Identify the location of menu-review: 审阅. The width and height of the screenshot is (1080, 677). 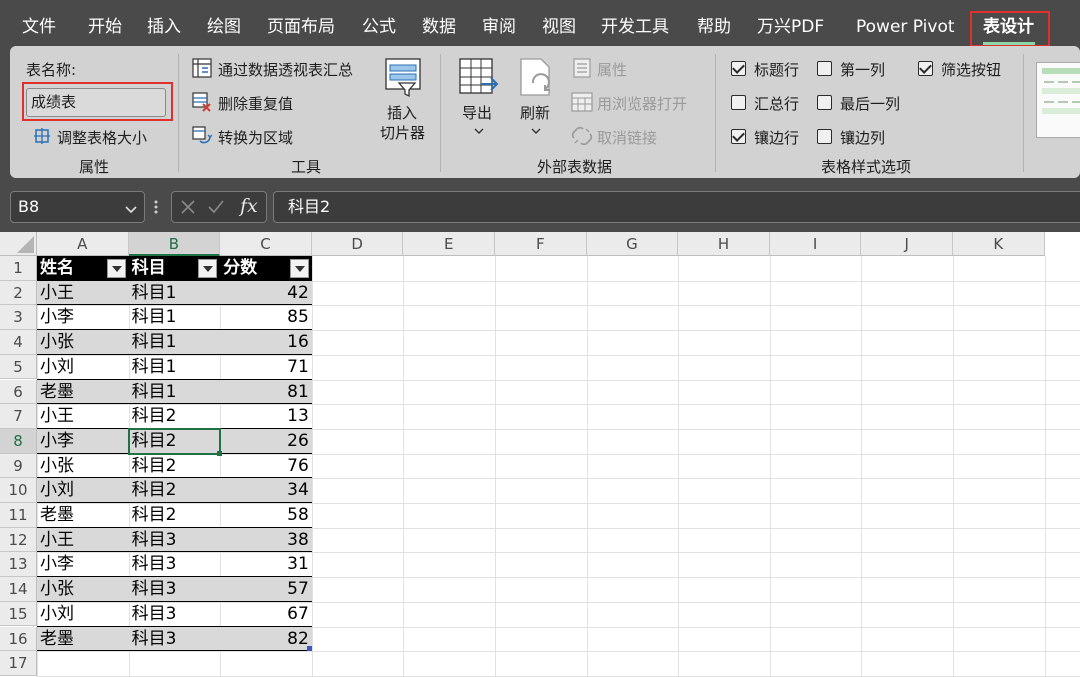
(499, 27).